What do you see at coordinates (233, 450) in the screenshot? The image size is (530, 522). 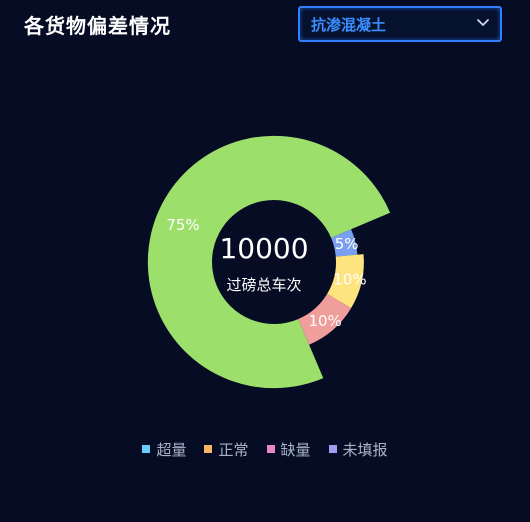 I see `legend-label: 正常` at bounding box center [233, 450].